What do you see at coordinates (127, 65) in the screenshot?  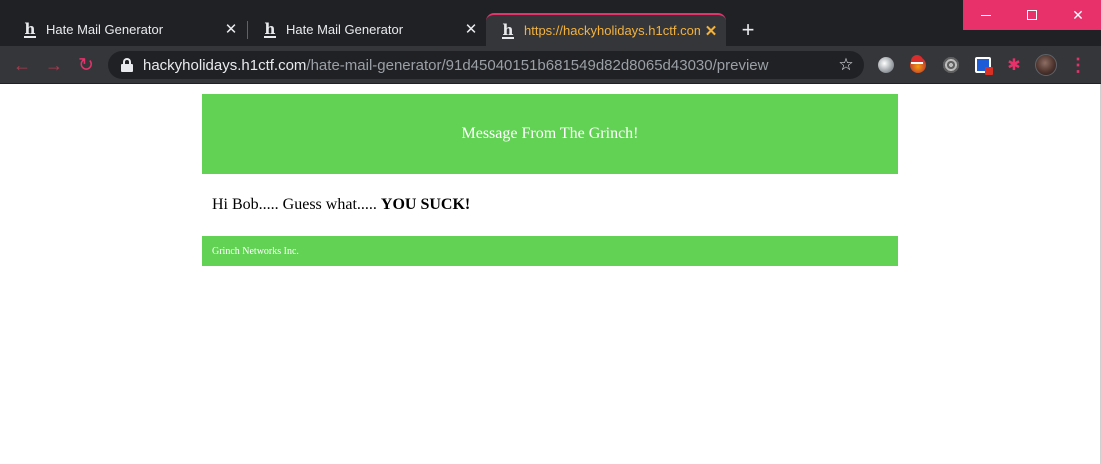 I see `lock-icon` at bounding box center [127, 65].